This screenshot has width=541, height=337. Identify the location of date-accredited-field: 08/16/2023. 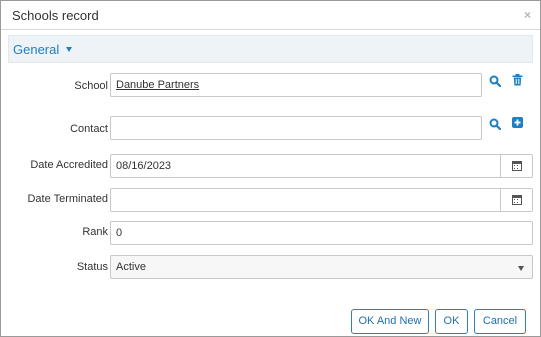
(321, 166).